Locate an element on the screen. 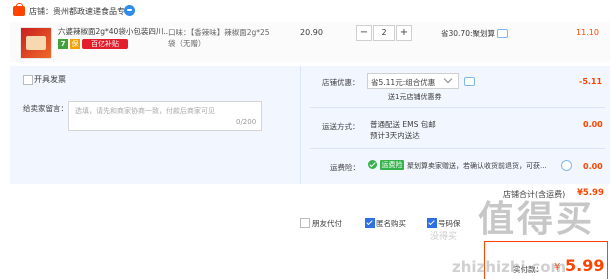 The width and height of the screenshot is (610, 279). subsidy-badge: 百亿补贴 is located at coordinates (105, 44).